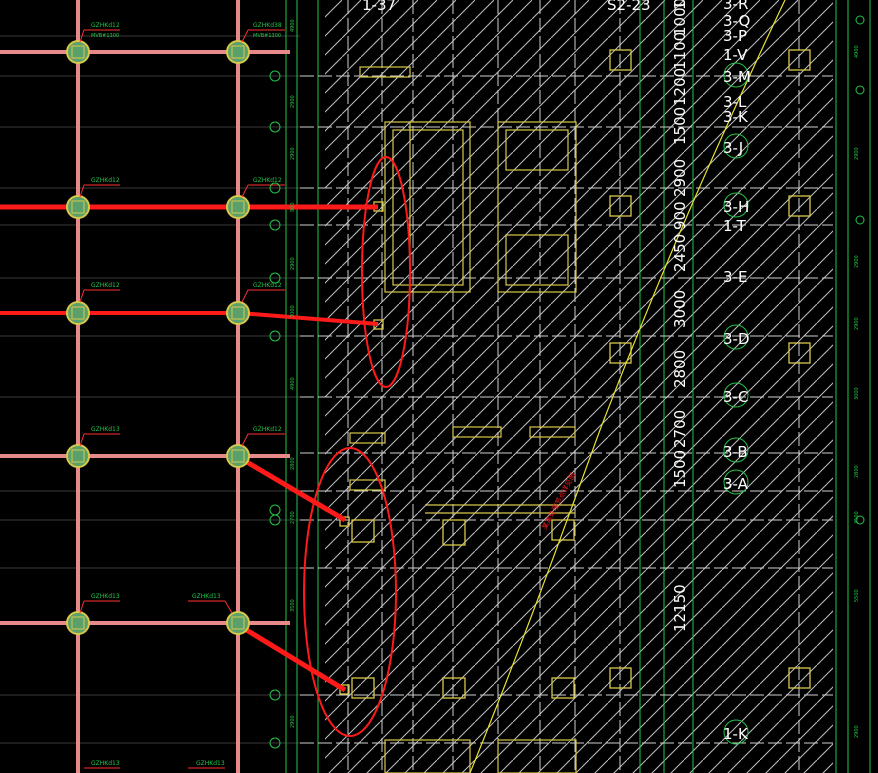  Describe the element at coordinates (206, 596) in the screenshot. I see `column-tag-right-5: GZHKd13` at that location.